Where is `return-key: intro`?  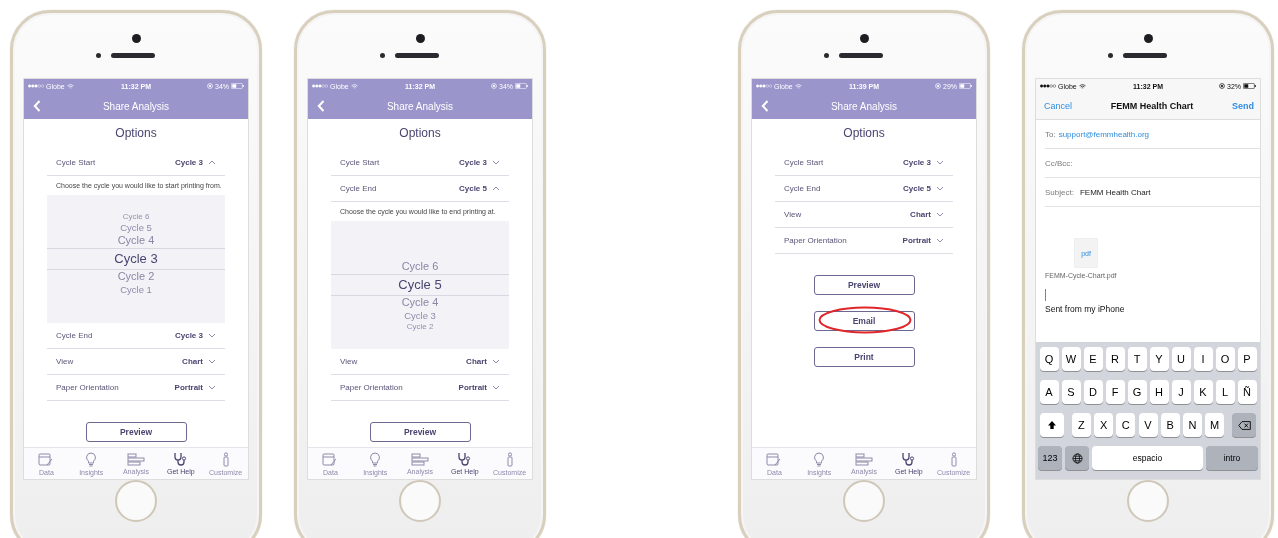
return-key: intro is located at coordinates (1232, 458).